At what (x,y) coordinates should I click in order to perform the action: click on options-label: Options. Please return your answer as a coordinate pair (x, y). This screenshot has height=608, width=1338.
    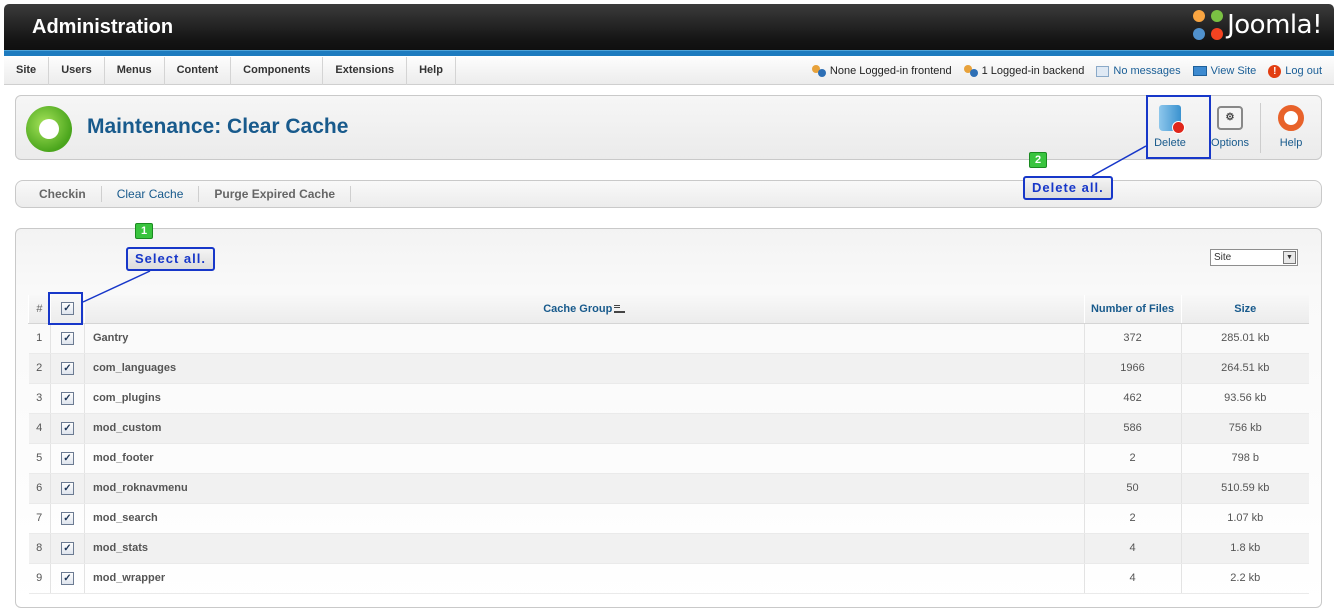
    Looking at the image, I should click on (1230, 143).